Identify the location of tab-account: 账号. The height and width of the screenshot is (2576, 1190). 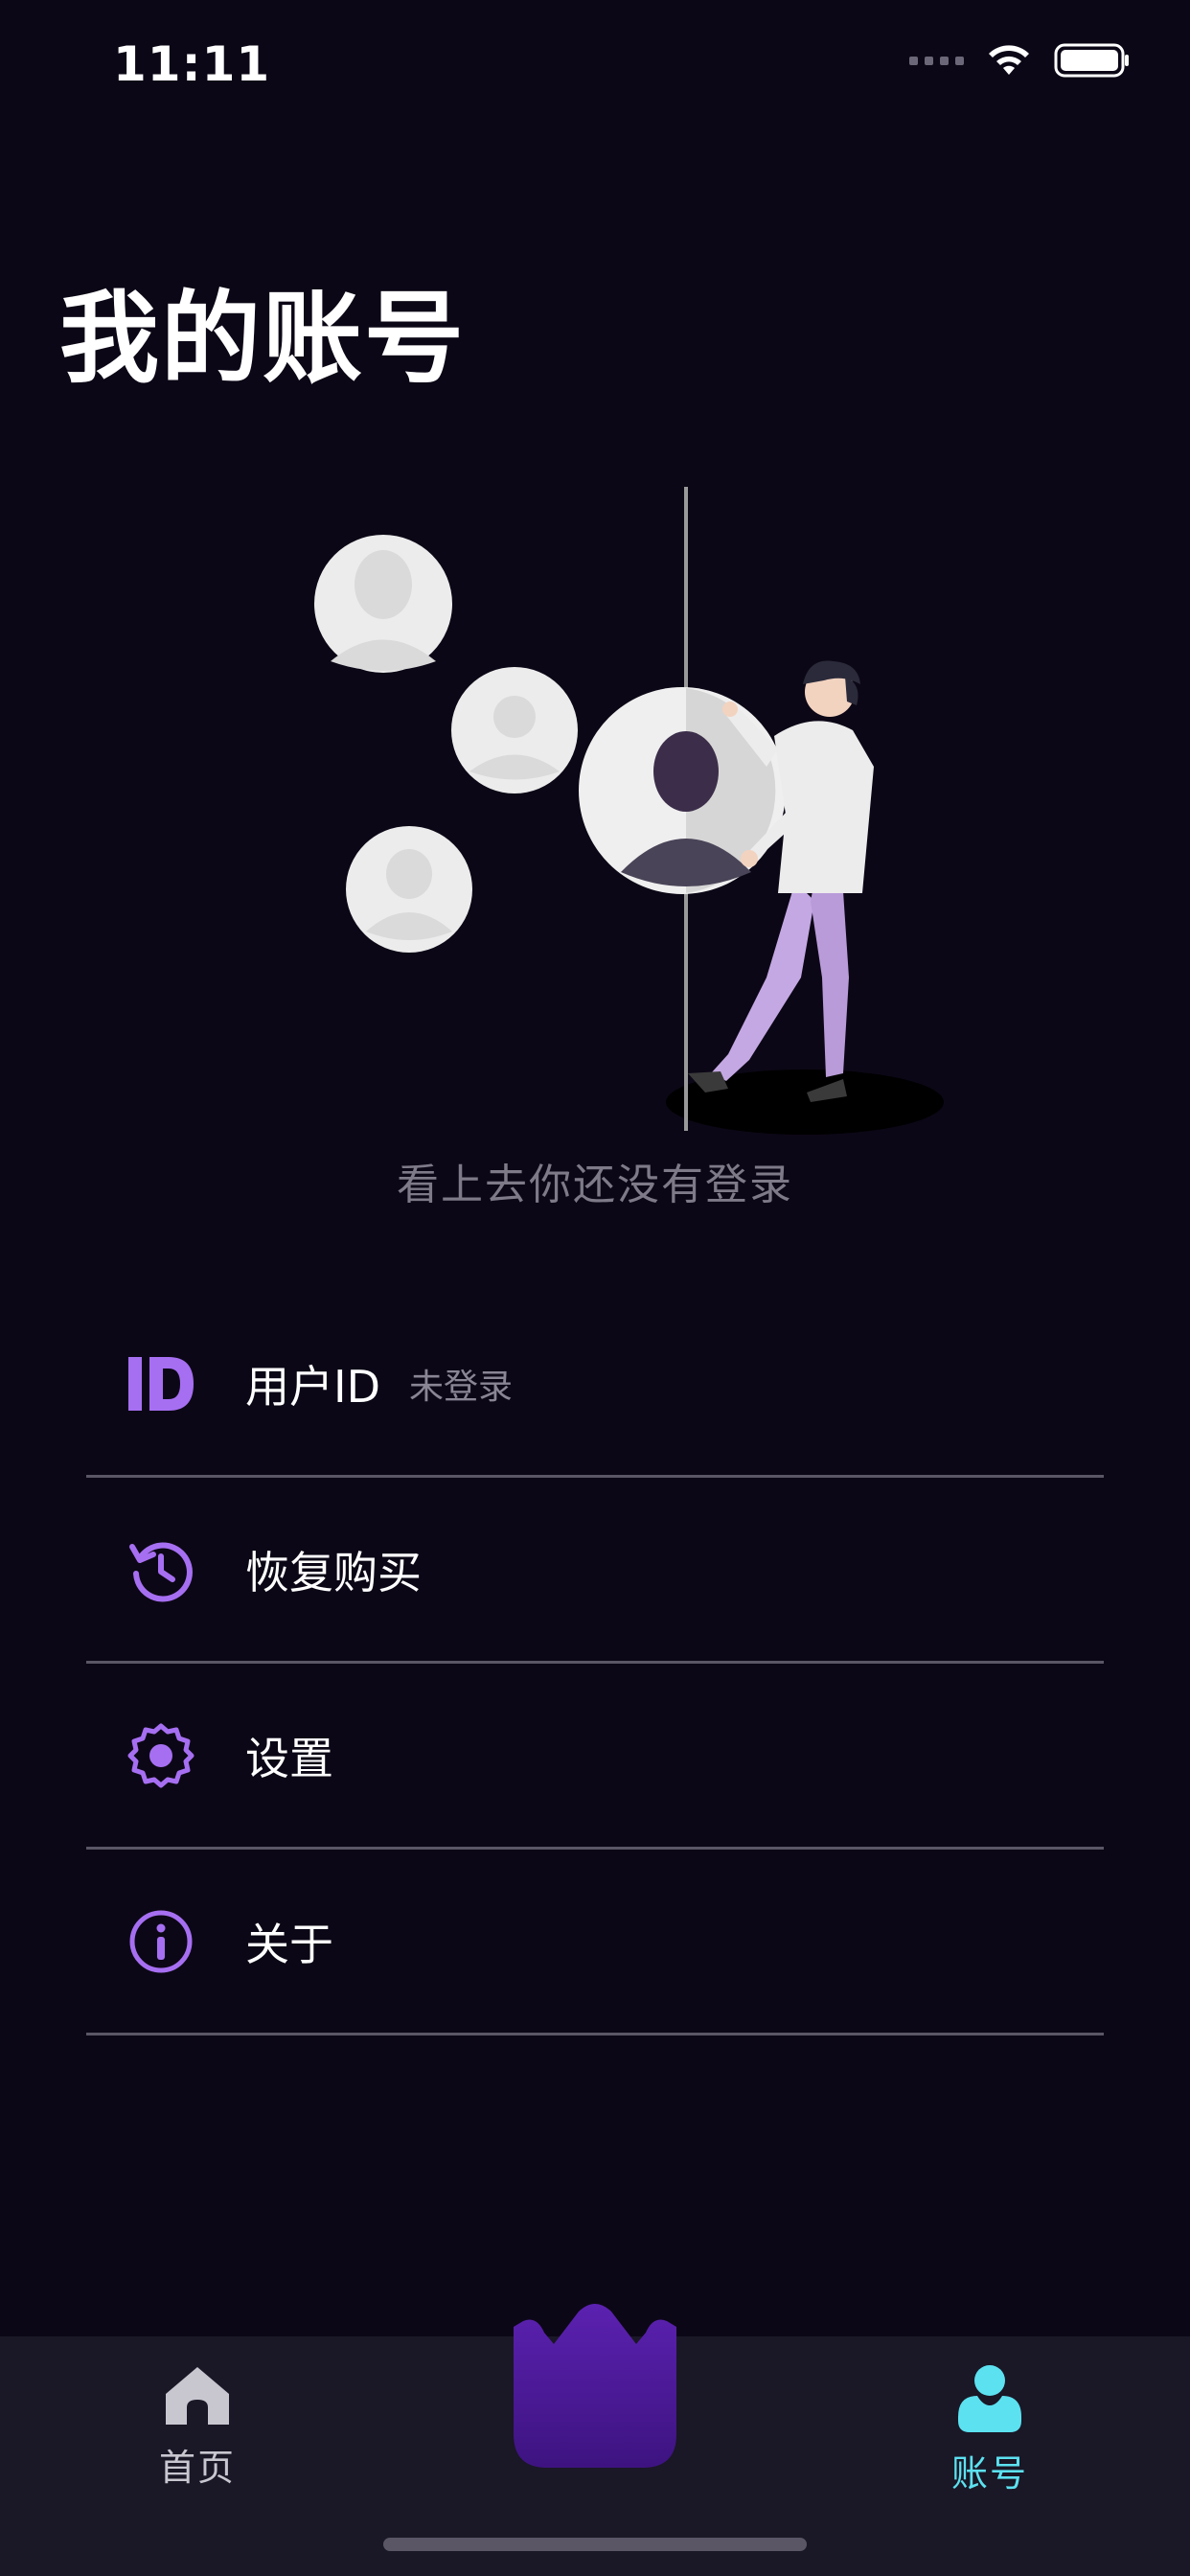
(990, 2429).